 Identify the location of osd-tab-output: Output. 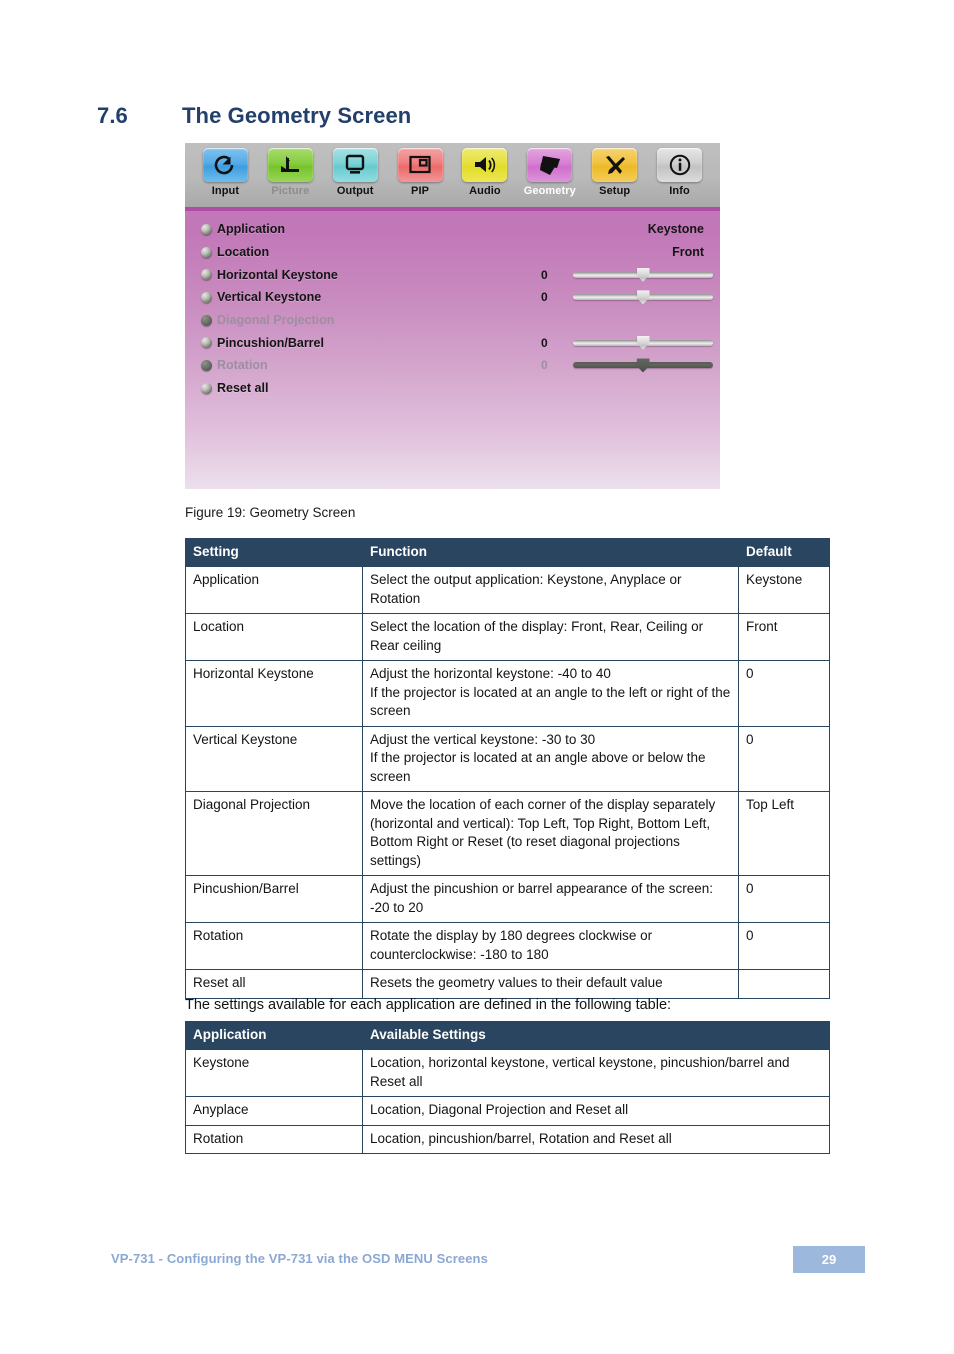
(355, 172).